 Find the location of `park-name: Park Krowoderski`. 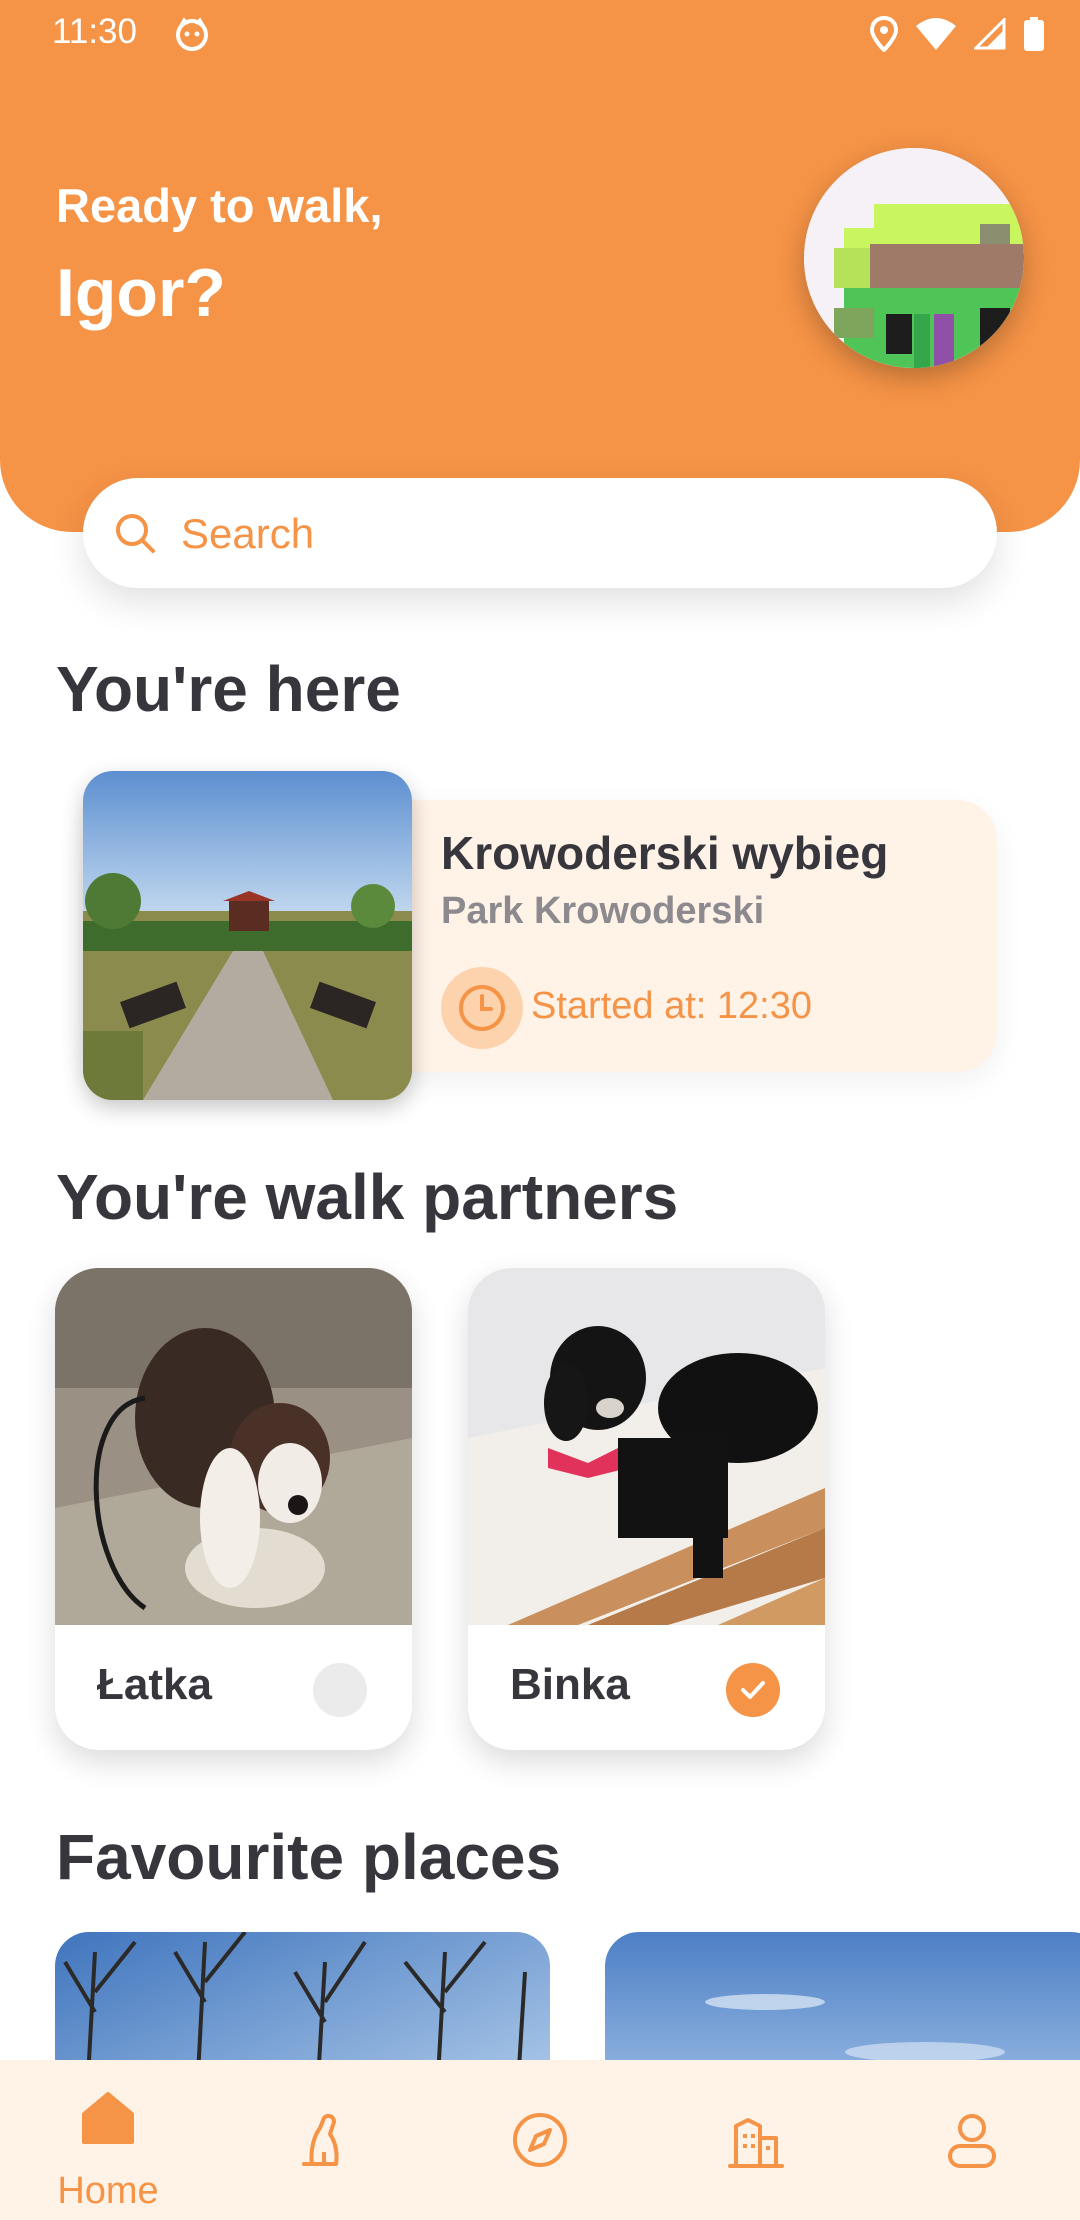

park-name: Park Krowoderski is located at coordinates (603, 911).